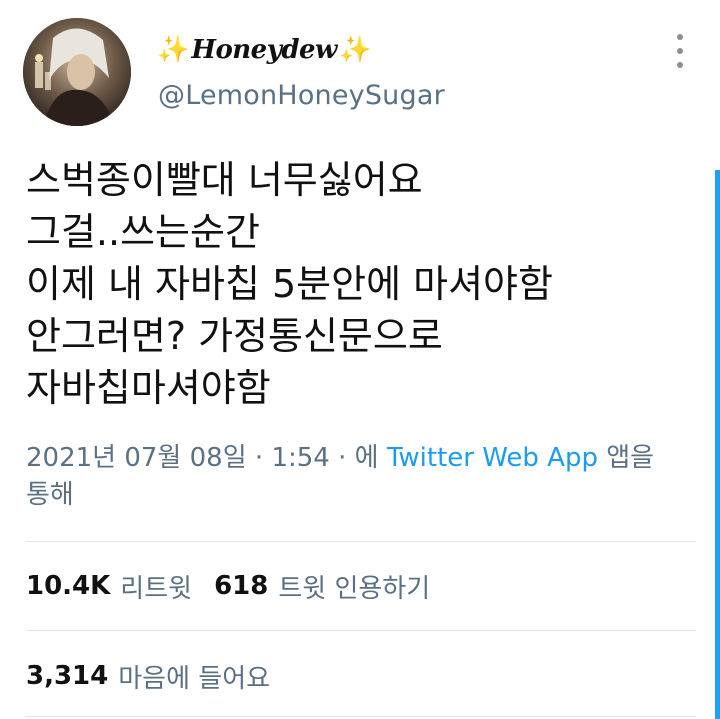  What do you see at coordinates (136, 458) in the screenshot?
I see `tweet-date: 2021년 07월 08일` at bounding box center [136, 458].